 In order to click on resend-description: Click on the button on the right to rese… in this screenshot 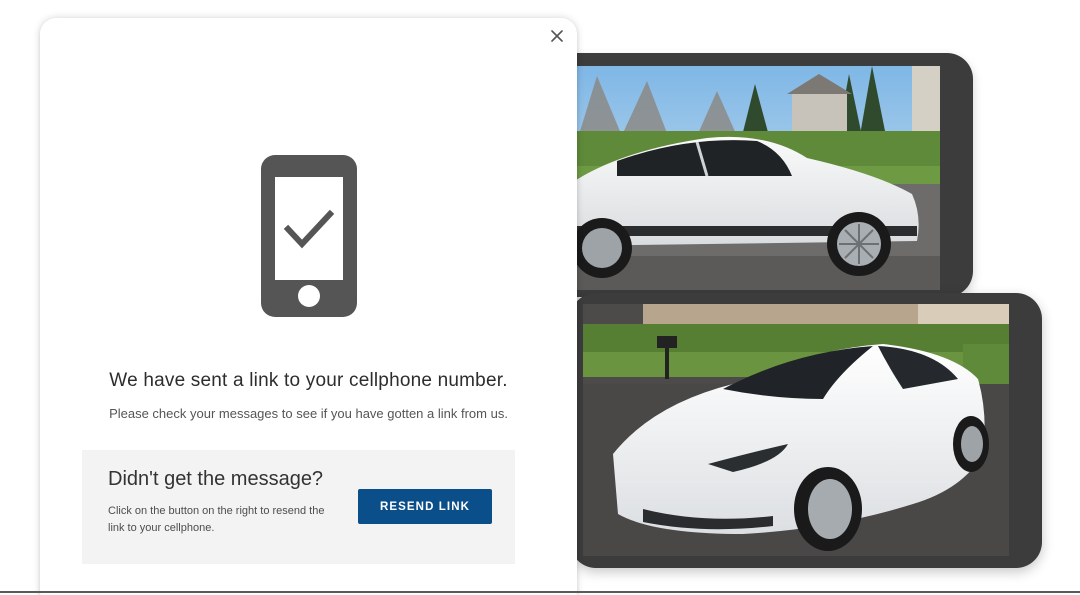, I will do `click(216, 519)`.